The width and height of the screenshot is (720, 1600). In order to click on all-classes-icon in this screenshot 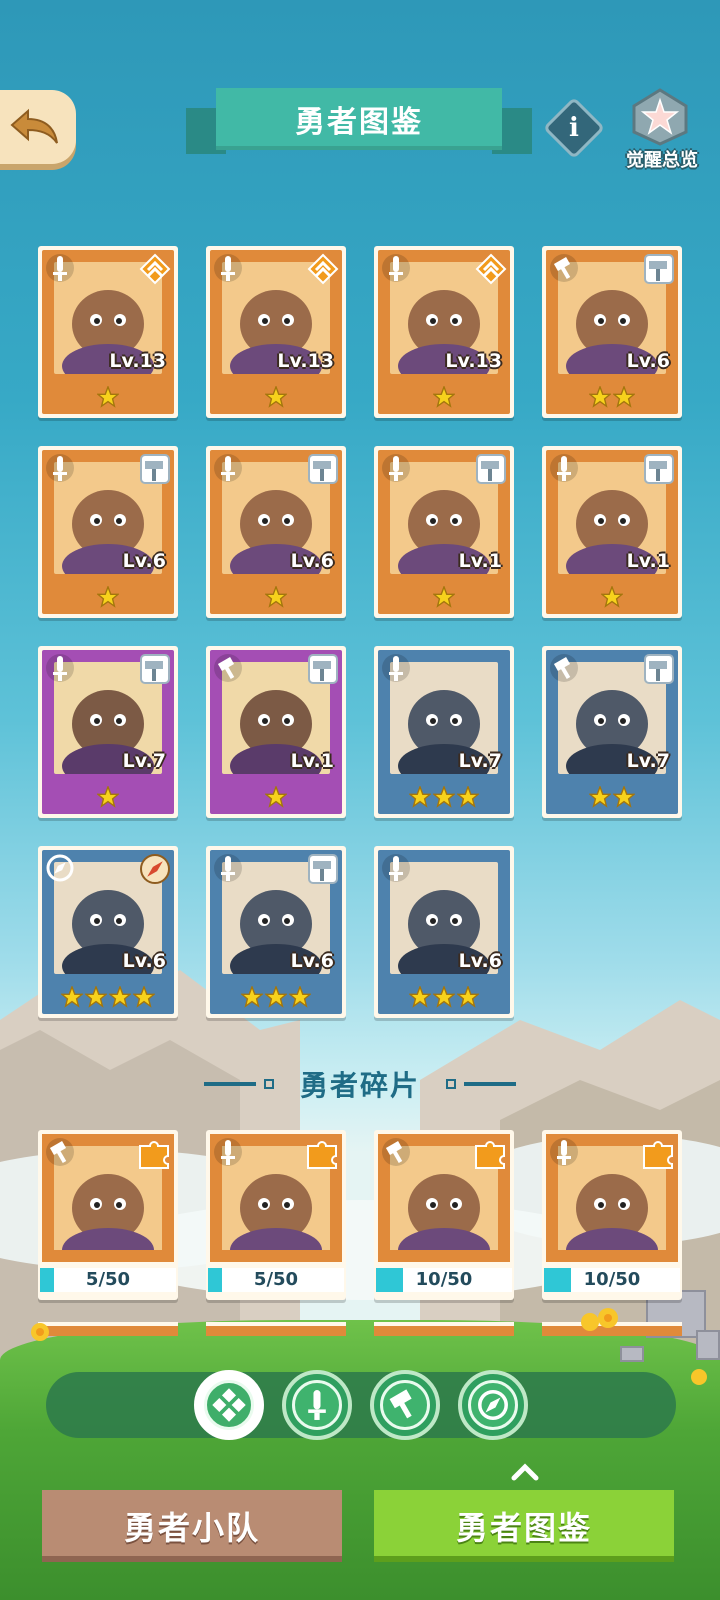, I will do `click(229, 1405)`.